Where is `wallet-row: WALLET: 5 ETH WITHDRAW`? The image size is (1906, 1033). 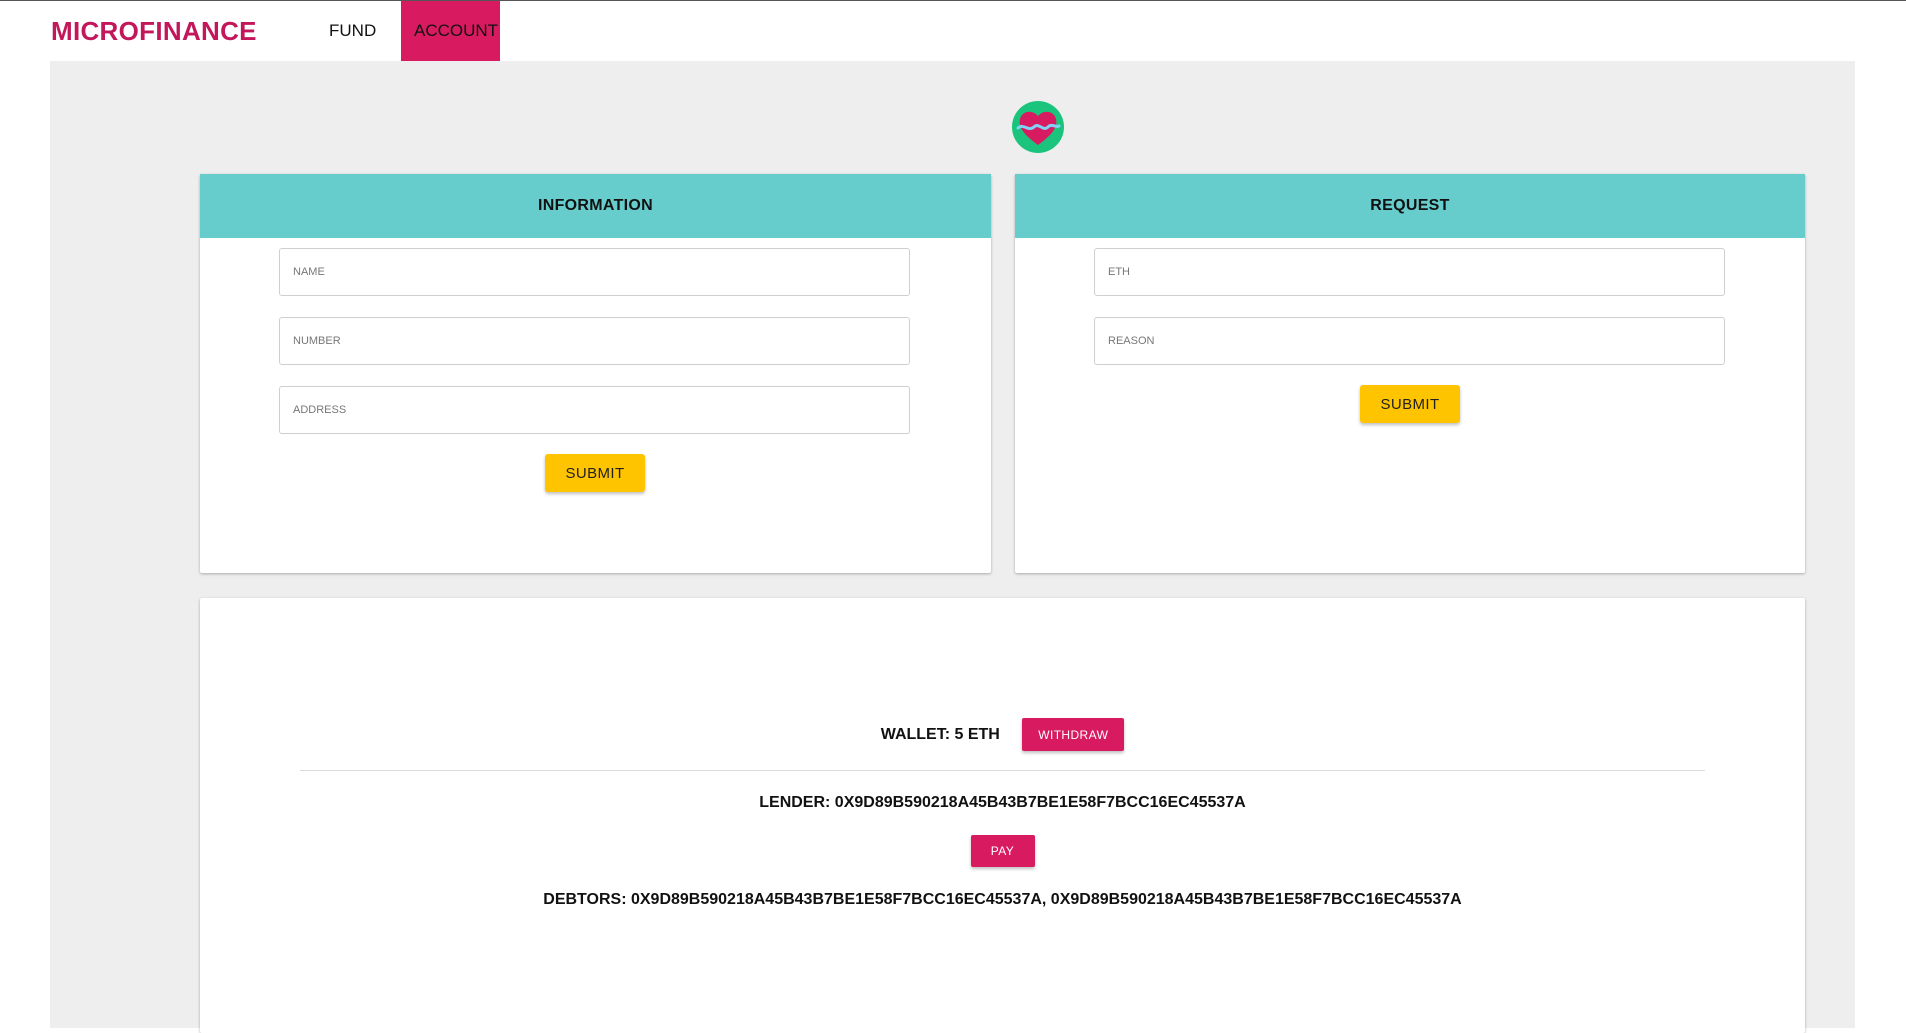
wallet-row: WALLET: 5 ETH WITHDRAW is located at coordinates (1002, 735).